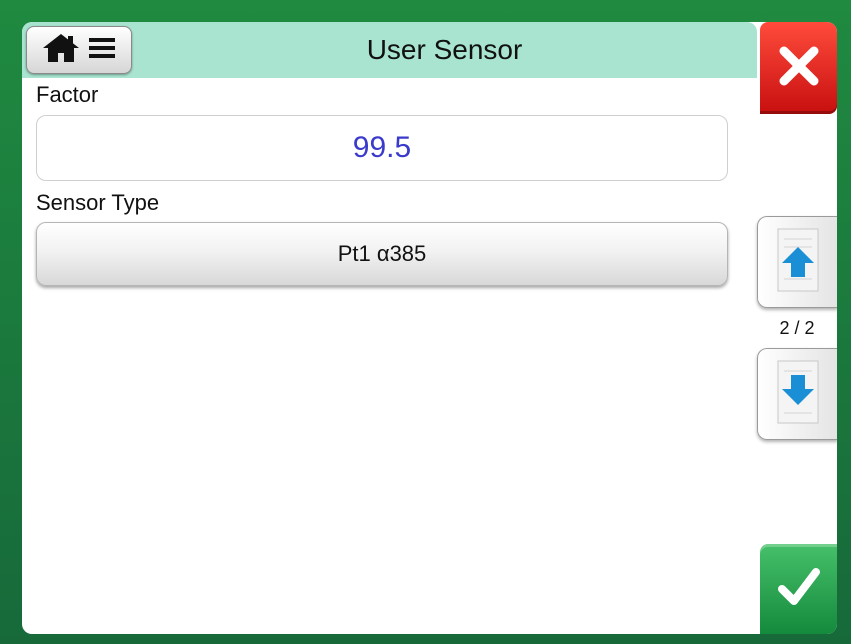  I want to click on factor-label: Factor, so click(67, 94).